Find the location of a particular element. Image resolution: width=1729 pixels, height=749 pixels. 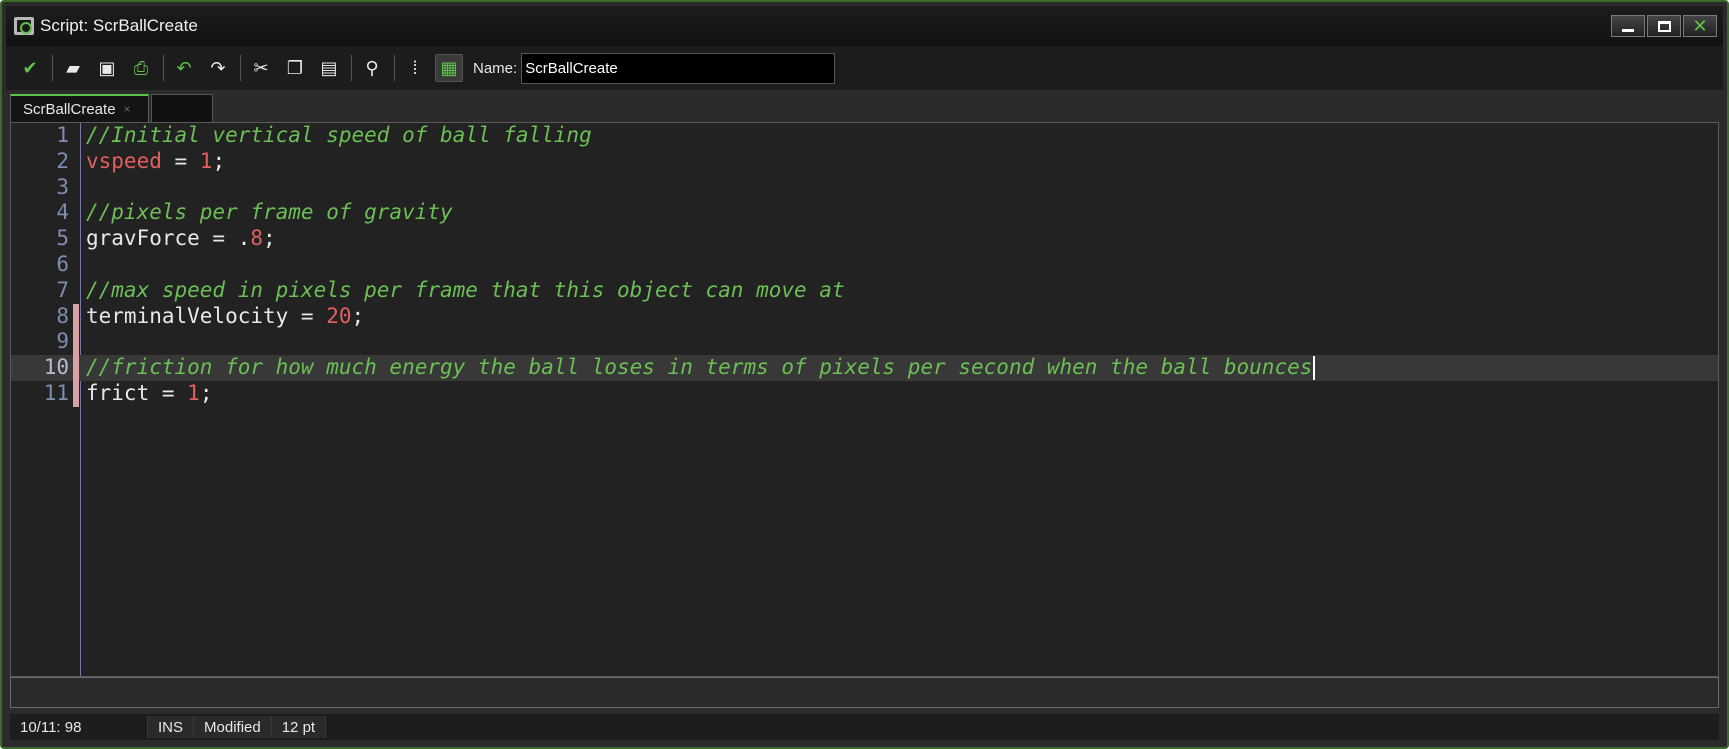

line-number: 1 is located at coordinates (62, 135).